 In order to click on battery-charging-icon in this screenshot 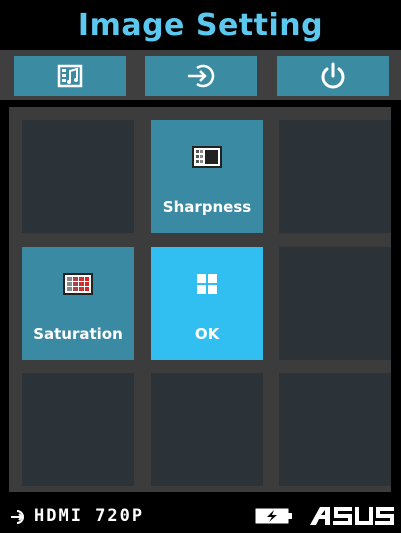, I will do `click(275, 518)`.